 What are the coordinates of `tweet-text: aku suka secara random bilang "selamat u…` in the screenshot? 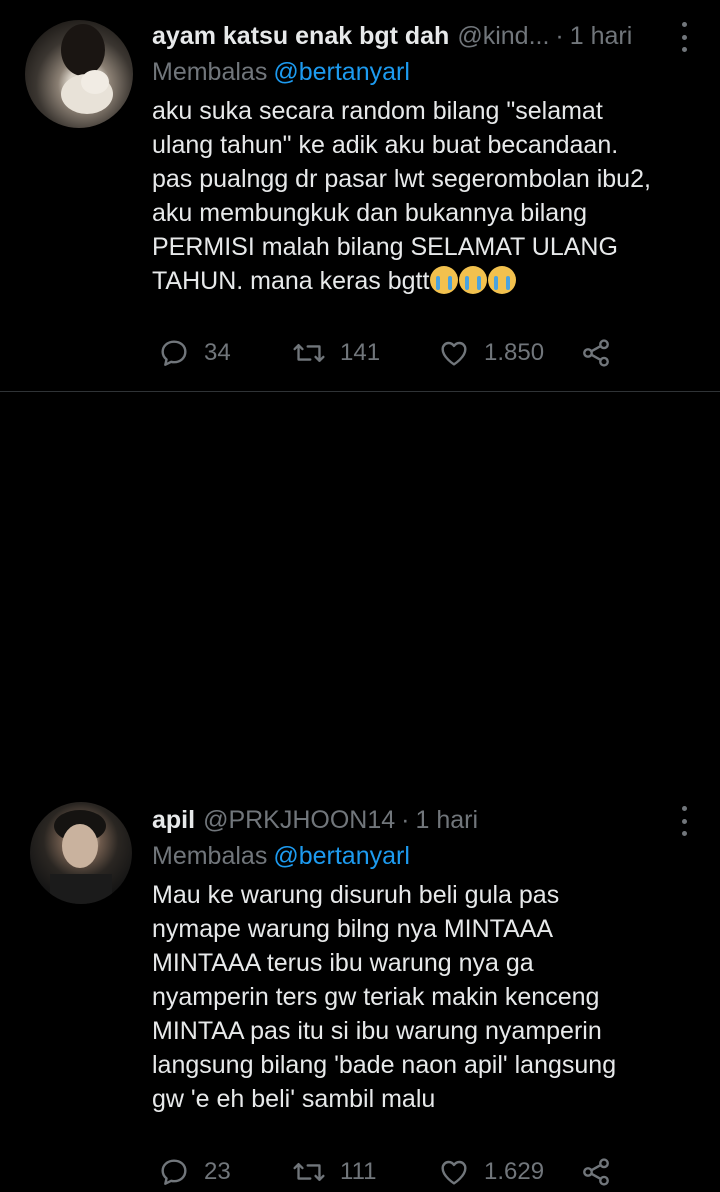 It's located at (416, 196).